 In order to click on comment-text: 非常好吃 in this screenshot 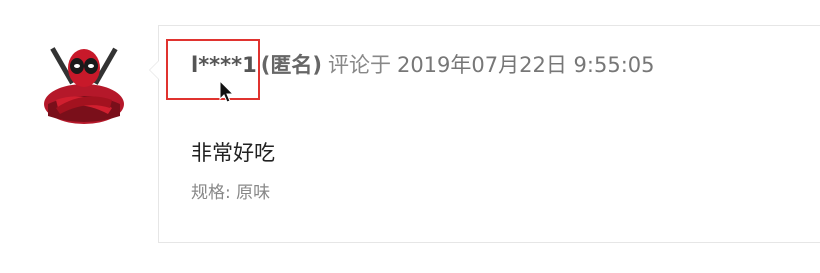, I will do `click(233, 153)`.